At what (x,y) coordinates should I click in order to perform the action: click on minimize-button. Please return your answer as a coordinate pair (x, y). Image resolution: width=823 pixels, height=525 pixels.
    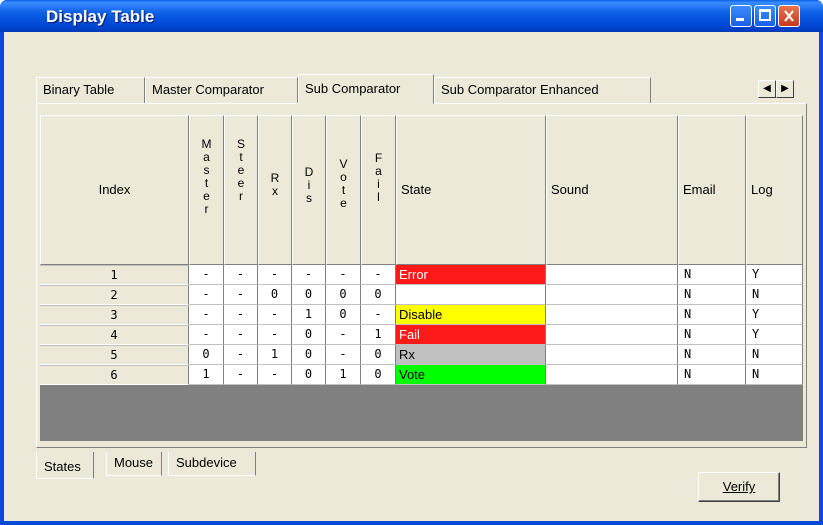
    Looking at the image, I should click on (741, 16).